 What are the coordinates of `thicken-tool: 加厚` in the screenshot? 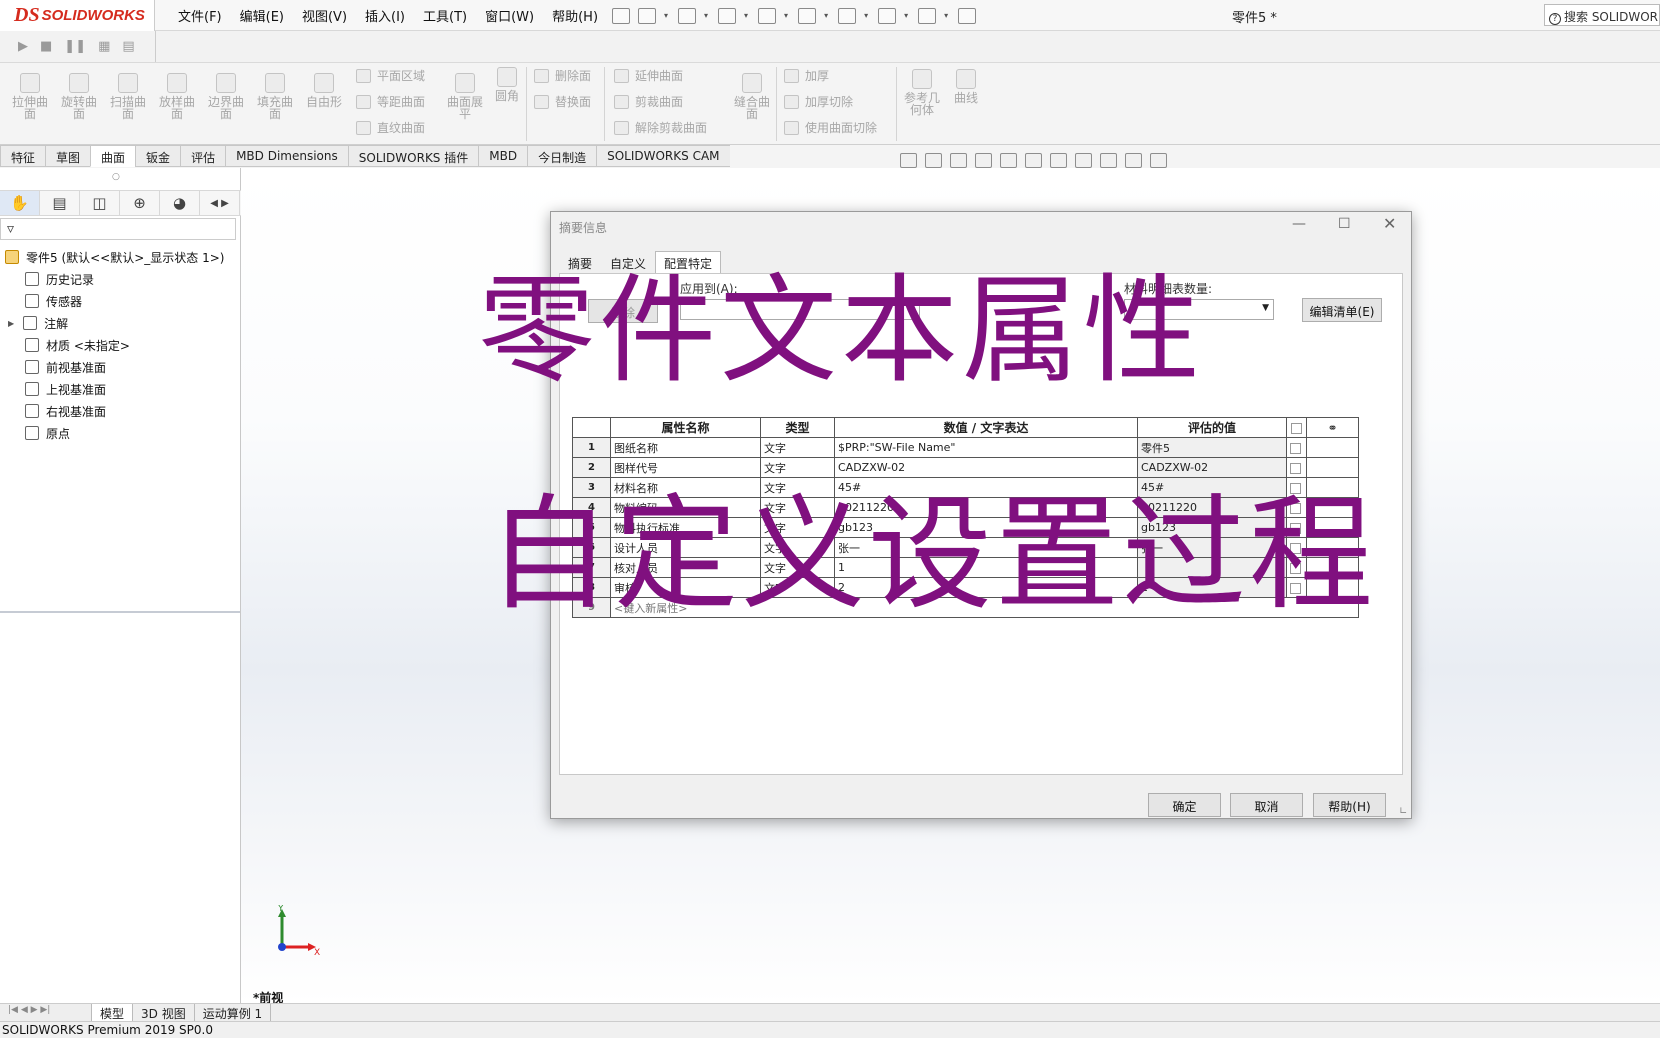 It's located at (806, 75).